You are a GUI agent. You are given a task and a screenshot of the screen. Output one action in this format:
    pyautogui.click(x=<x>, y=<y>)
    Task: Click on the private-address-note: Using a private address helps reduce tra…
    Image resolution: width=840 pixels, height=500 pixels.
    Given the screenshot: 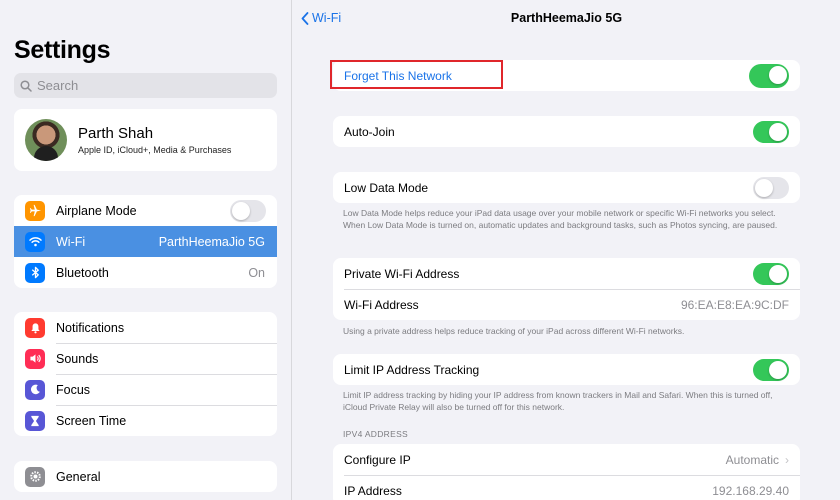 What is the action you would take?
    pyautogui.click(x=514, y=331)
    